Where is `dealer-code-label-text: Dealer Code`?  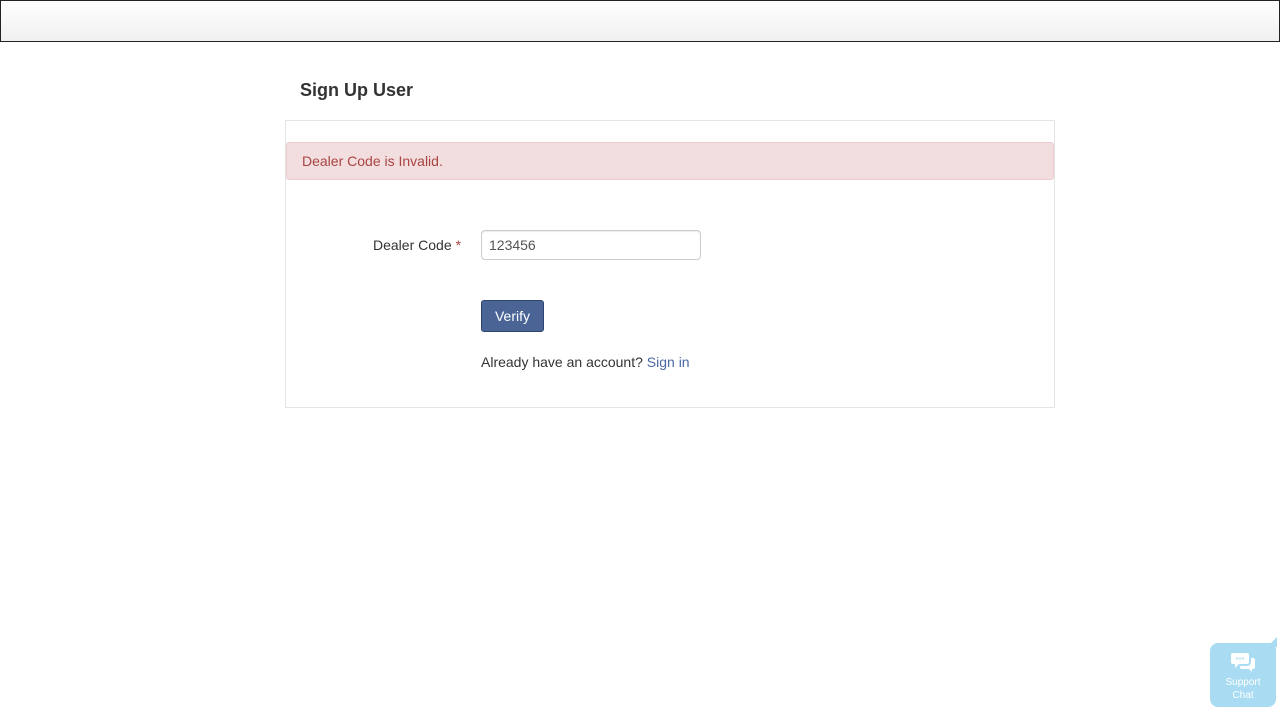 dealer-code-label-text: Dealer Code is located at coordinates (412, 245).